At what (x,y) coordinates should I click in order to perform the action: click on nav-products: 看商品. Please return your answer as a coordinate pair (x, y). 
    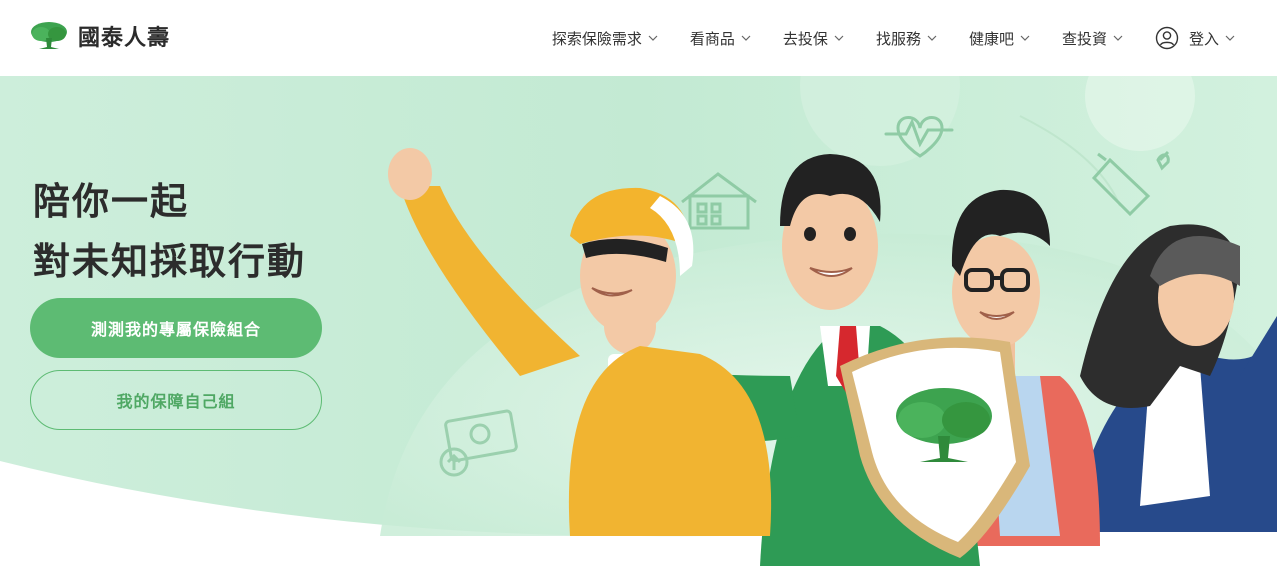
    Looking at the image, I should click on (720, 38).